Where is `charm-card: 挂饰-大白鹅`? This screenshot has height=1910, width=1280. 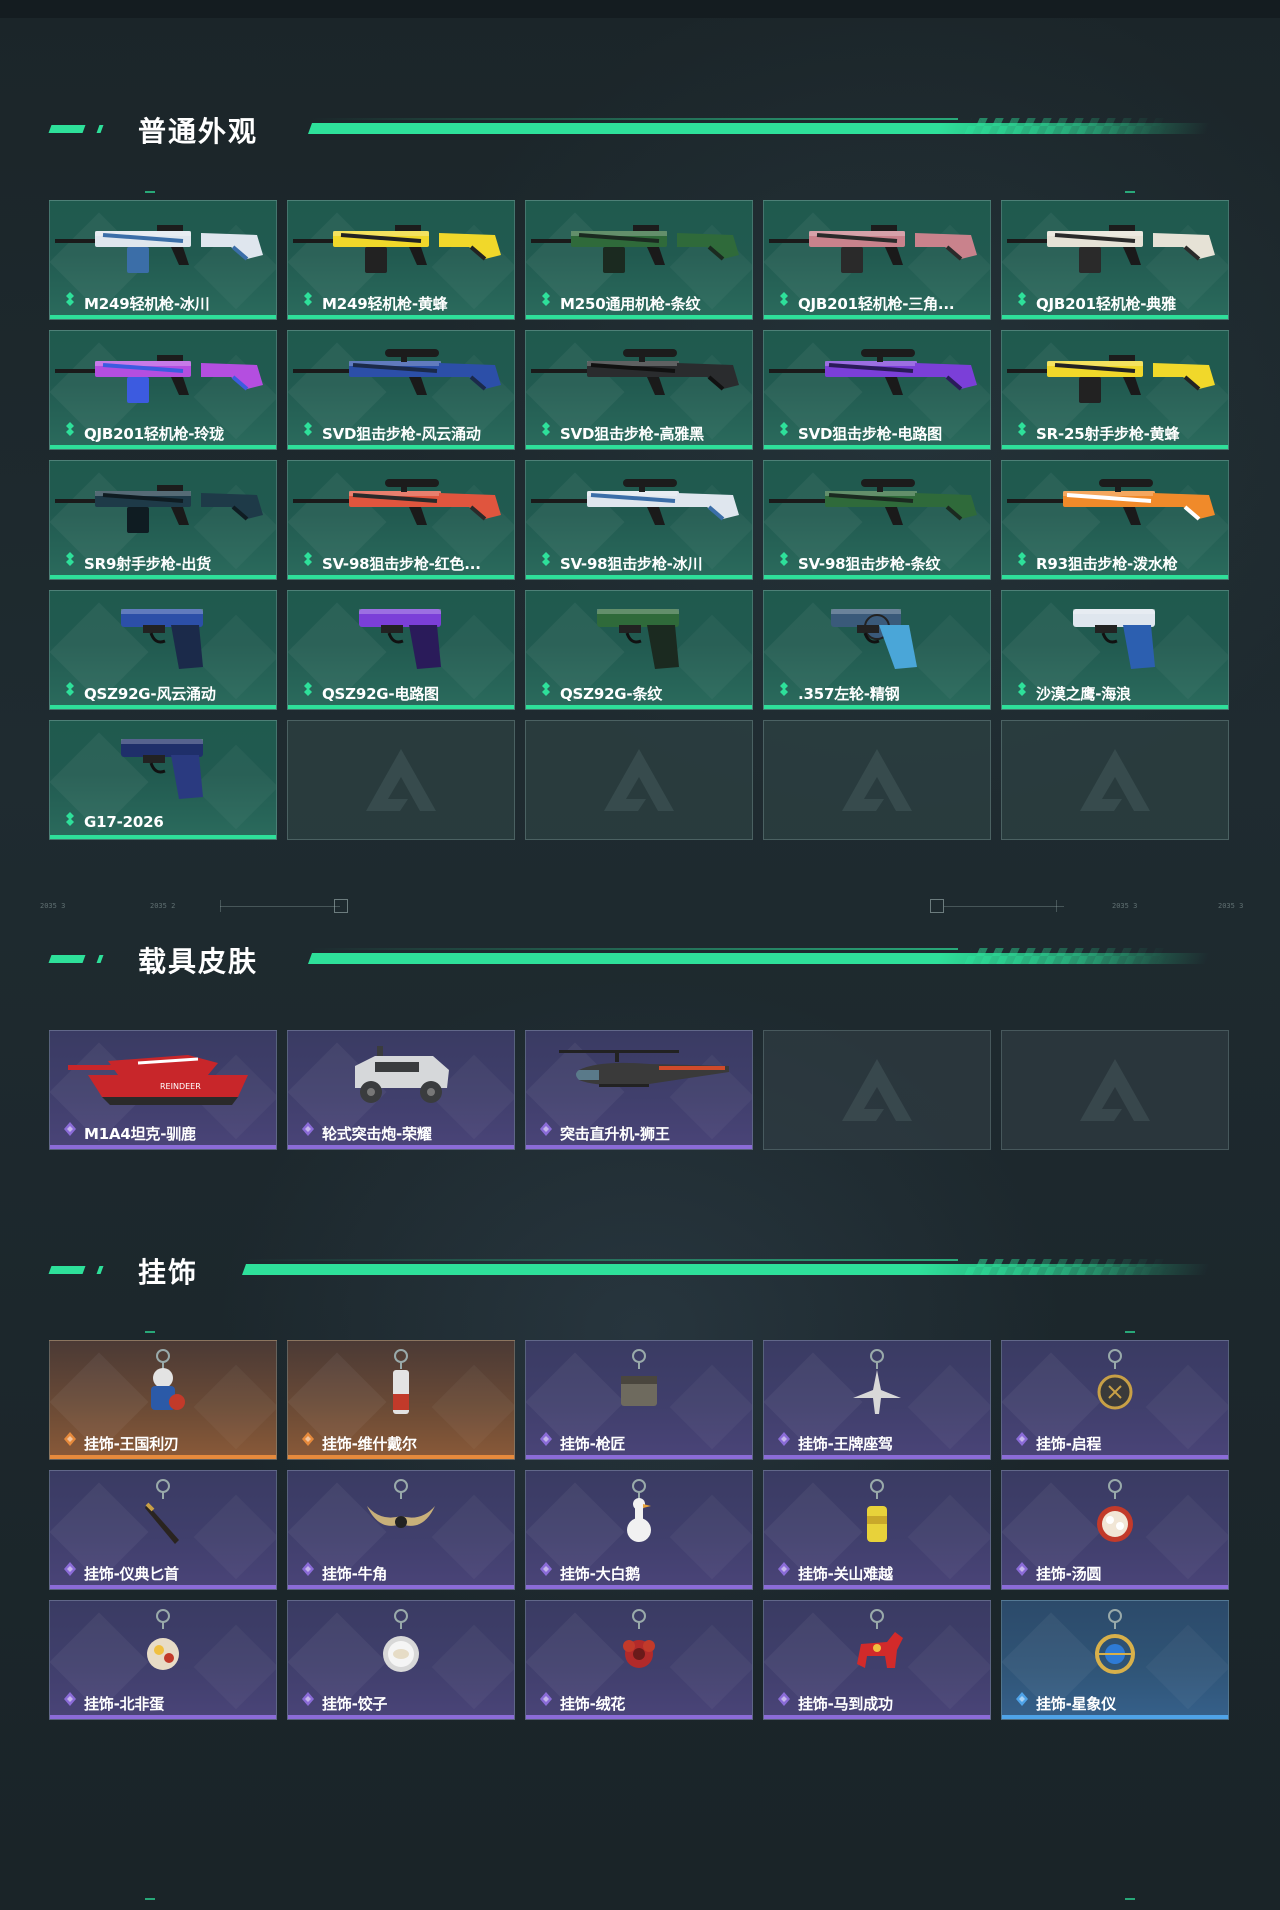
charm-card: 挂饰-大白鹅 is located at coordinates (639, 1530).